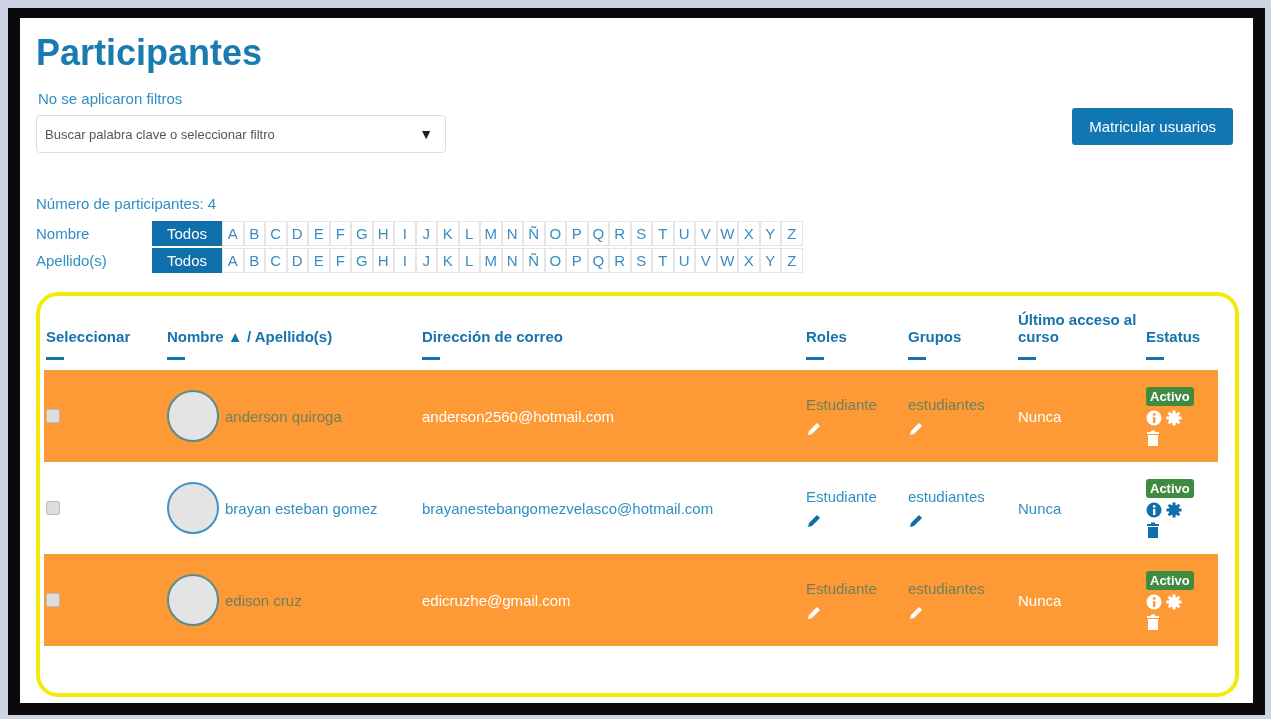  What do you see at coordinates (496, 600) in the screenshot?
I see `email-text: edicruzhe@gmail.com` at bounding box center [496, 600].